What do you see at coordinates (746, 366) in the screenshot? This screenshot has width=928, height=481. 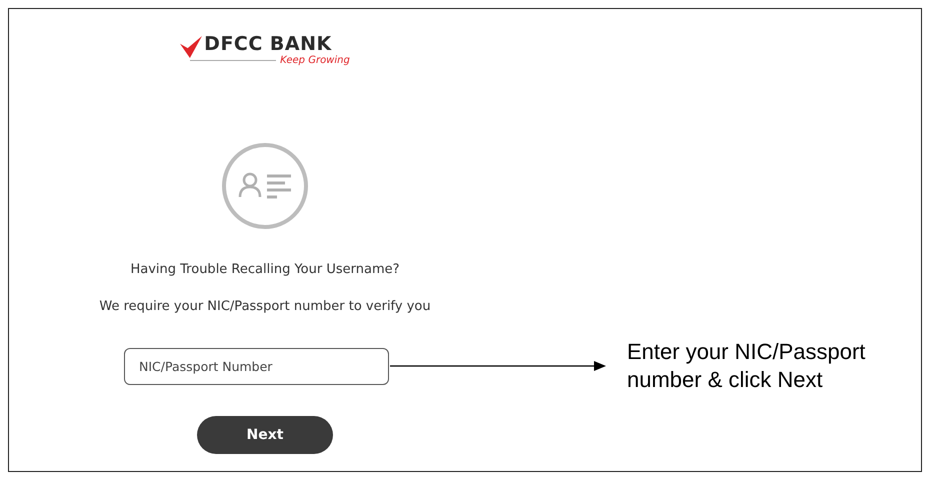 I see `annotation-text: Enter your NIC/Passport number & click Next` at bounding box center [746, 366].